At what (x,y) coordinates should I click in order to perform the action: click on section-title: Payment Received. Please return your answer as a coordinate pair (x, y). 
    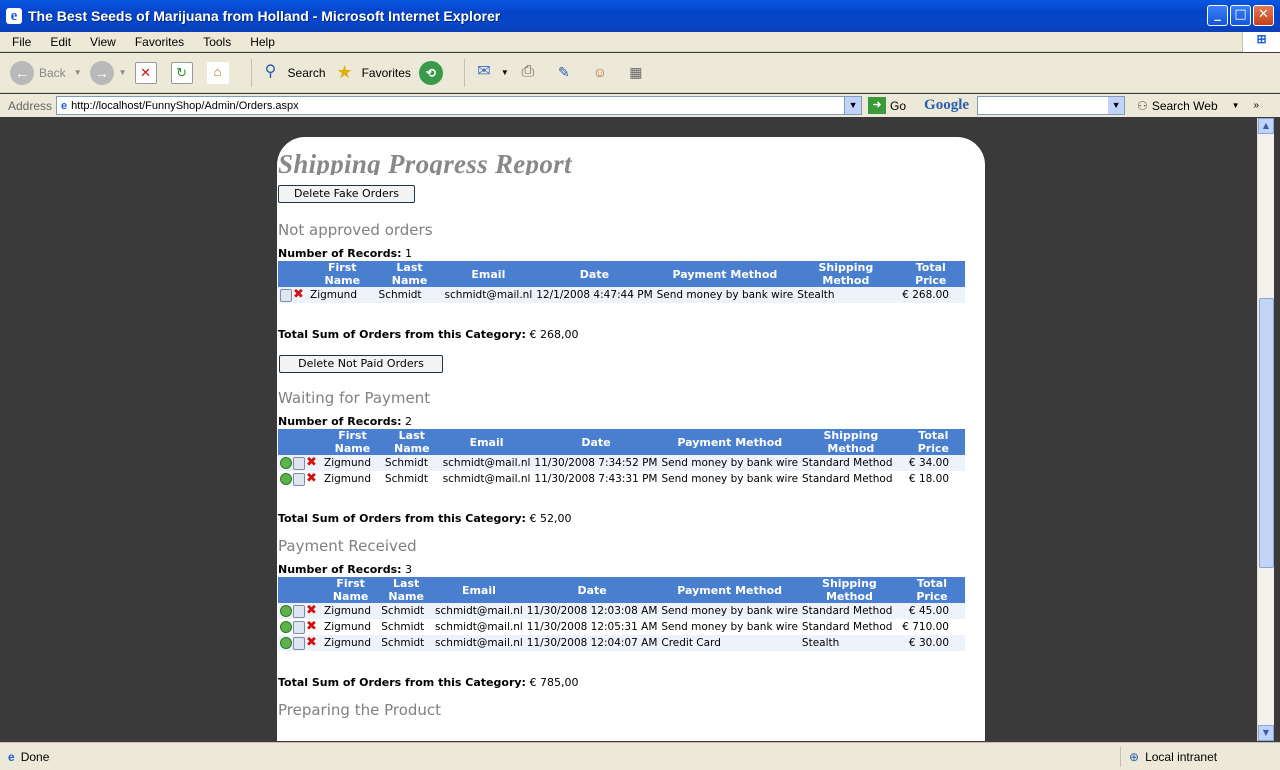
    Looking at the image, I should click on (347, 546).